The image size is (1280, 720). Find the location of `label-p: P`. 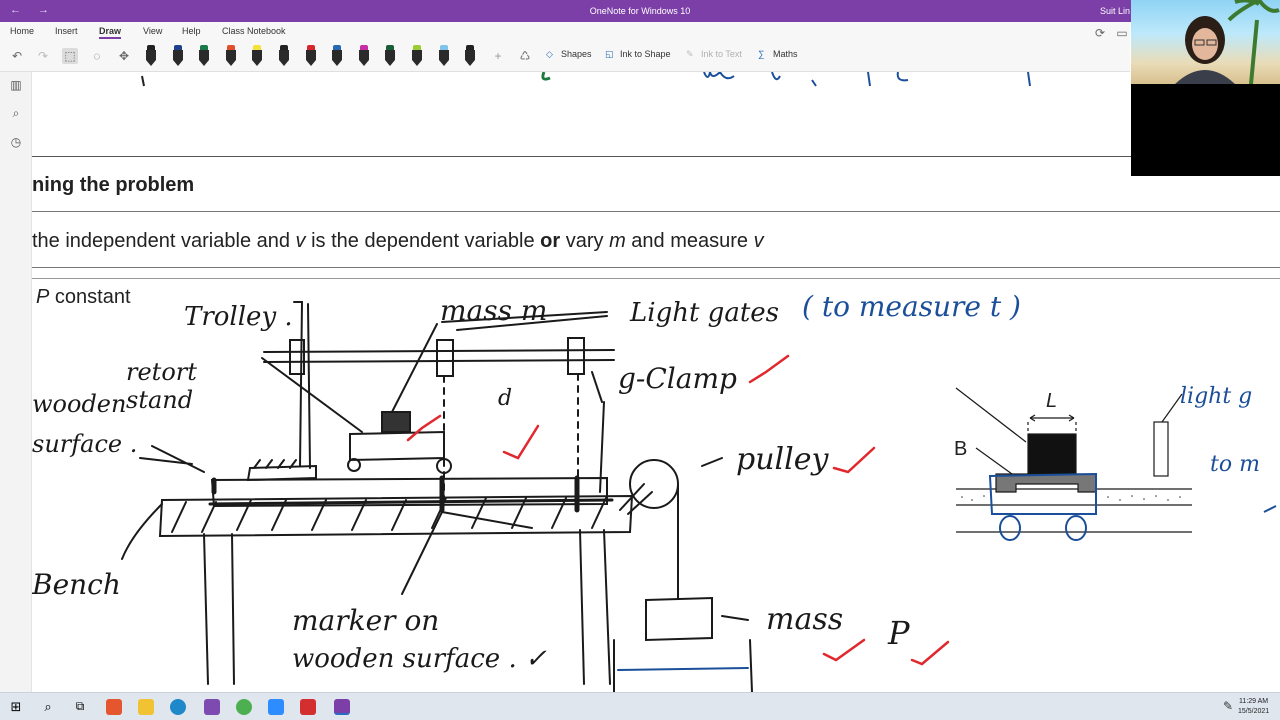

label-p: P is located at coordinates (899, 633).